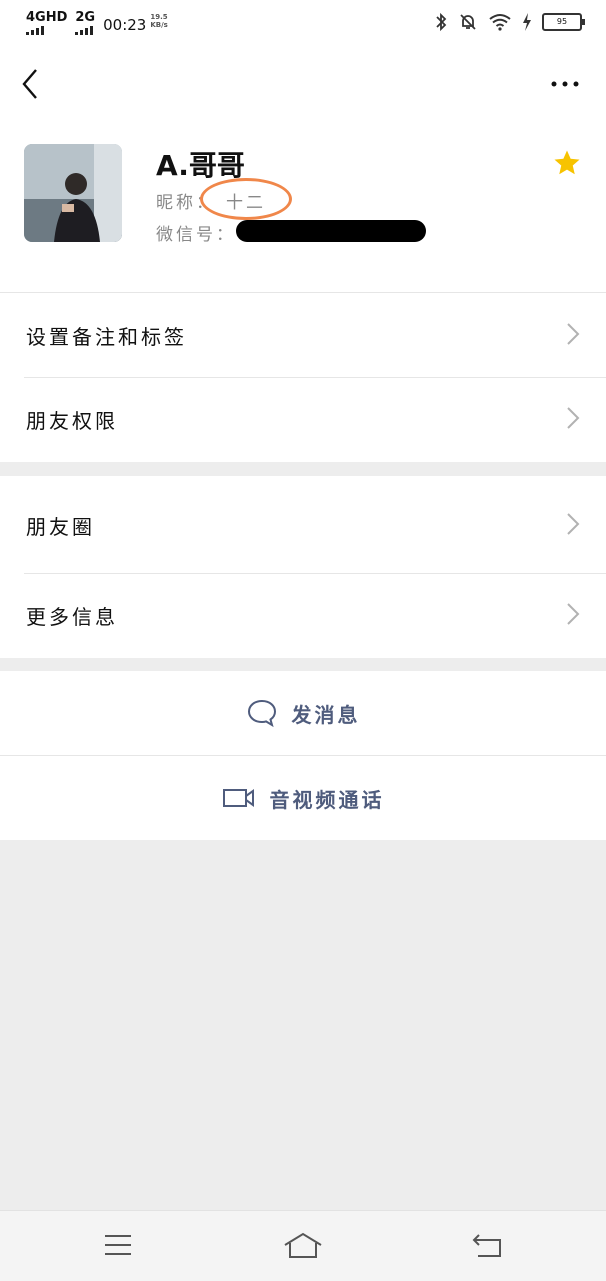  I want to click on signal-2: 2G, so click(85, 22).